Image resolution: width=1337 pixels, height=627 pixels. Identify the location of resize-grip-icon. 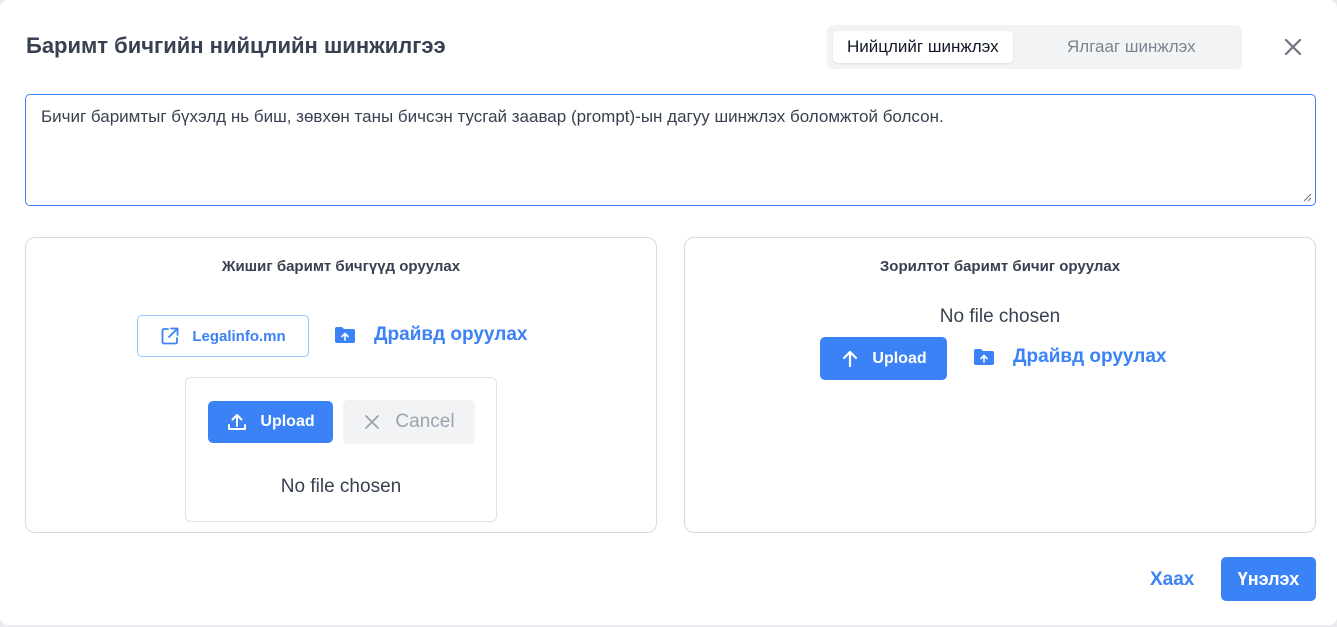
(1307, 197).